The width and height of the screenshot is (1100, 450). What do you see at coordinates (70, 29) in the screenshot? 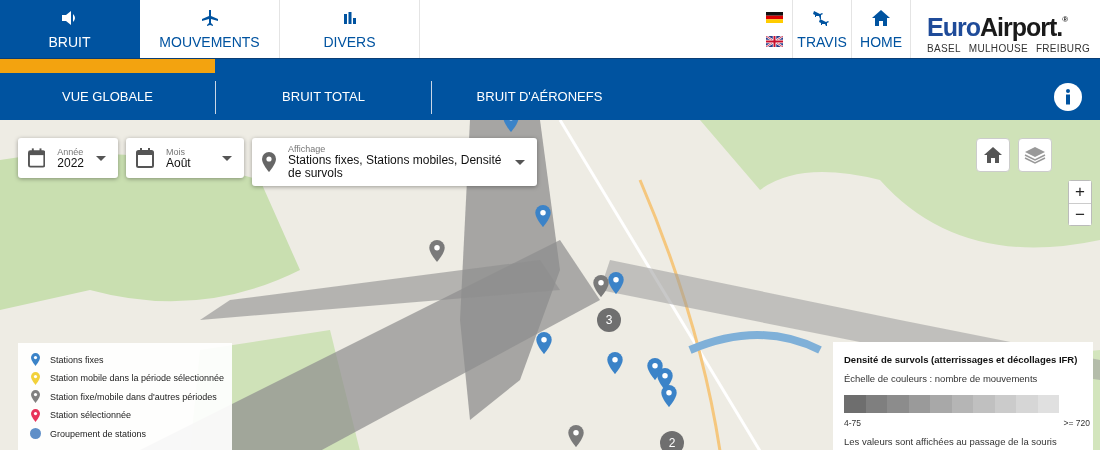
I see `nav-tab: BRUIT` at bounding box center [70, 29].